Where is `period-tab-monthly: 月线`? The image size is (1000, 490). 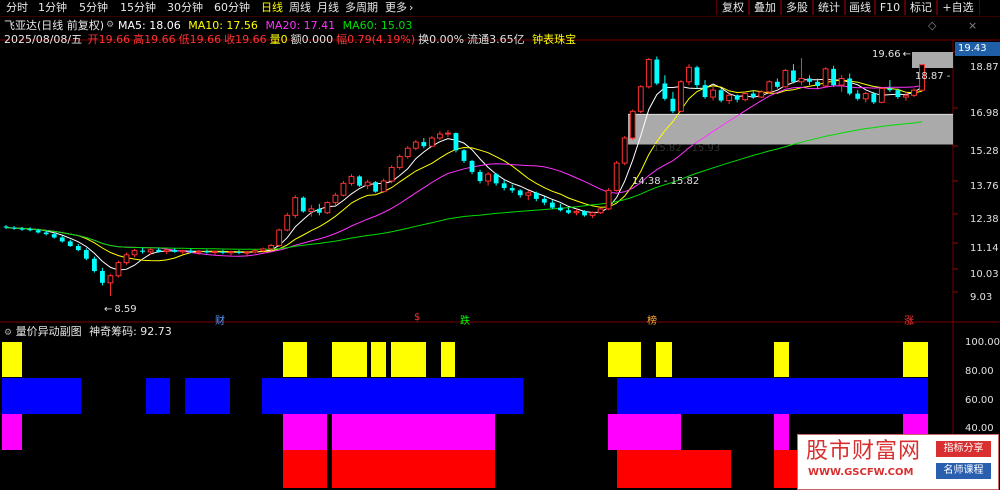
period-tab-monthly: 月线 is located at coordinates (328, 8).